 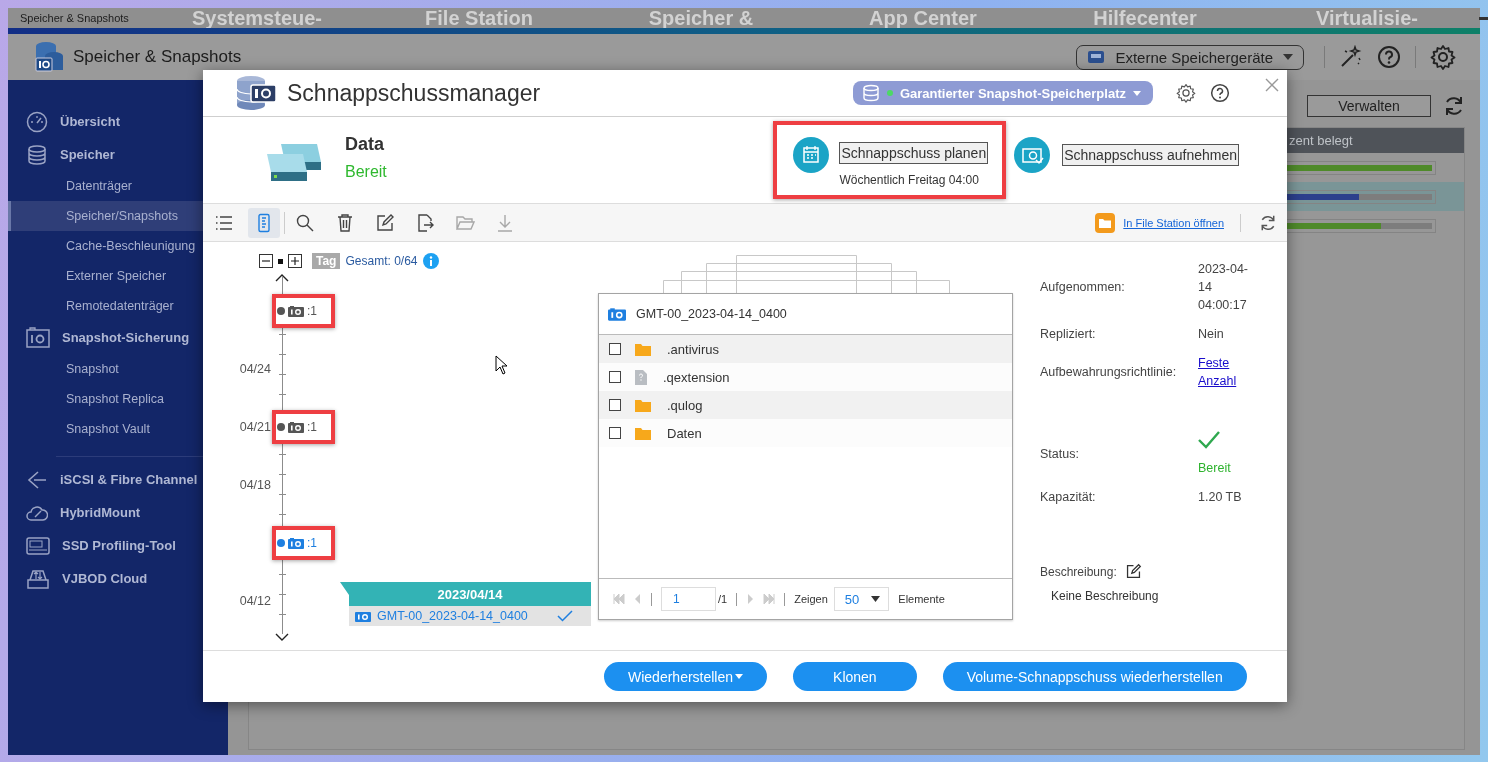 What do you see at coordinates (1224, 287) in the screenshot?
I see `detail-value: 2023-04-14 04:00:17` at bounding box center [1224, 287].